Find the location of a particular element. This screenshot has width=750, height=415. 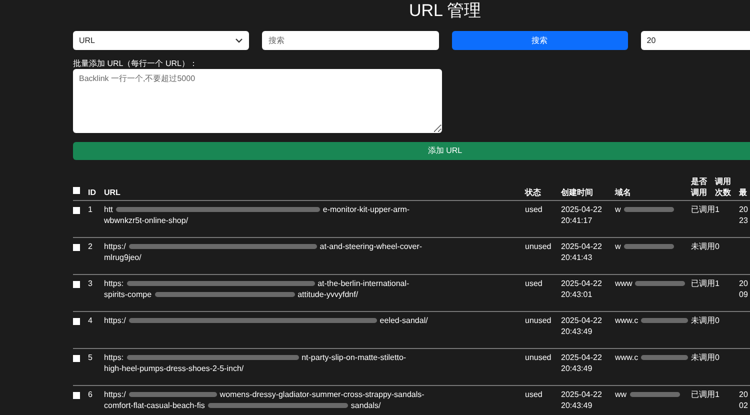

url-text: at-the-berlin-international- is located at coordinates (364, 283).